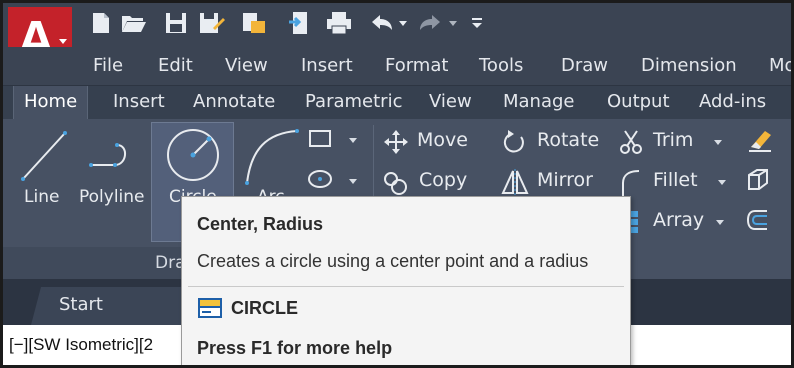 Image resolution: width=794 pixels, height=368 pixels. Describe the element at coordinates (112, 197) in the screenshot. I see `polyline-label: Polyline` at that location.